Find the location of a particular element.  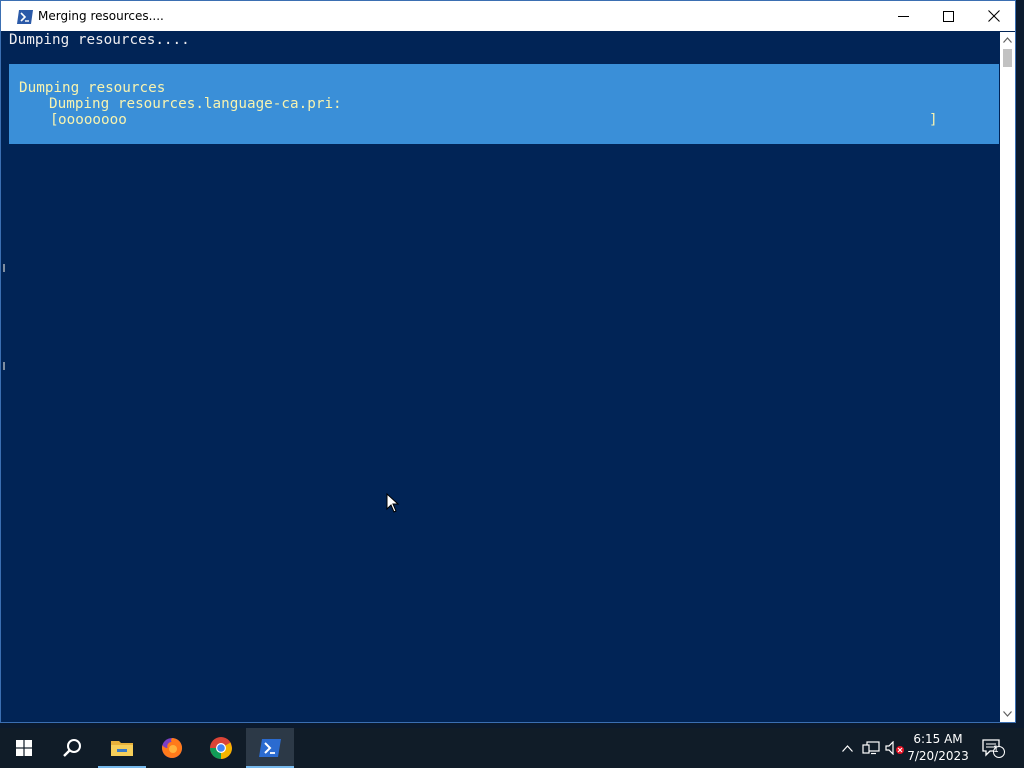

action-center-button: 1 is located at coordinates (993, 748).